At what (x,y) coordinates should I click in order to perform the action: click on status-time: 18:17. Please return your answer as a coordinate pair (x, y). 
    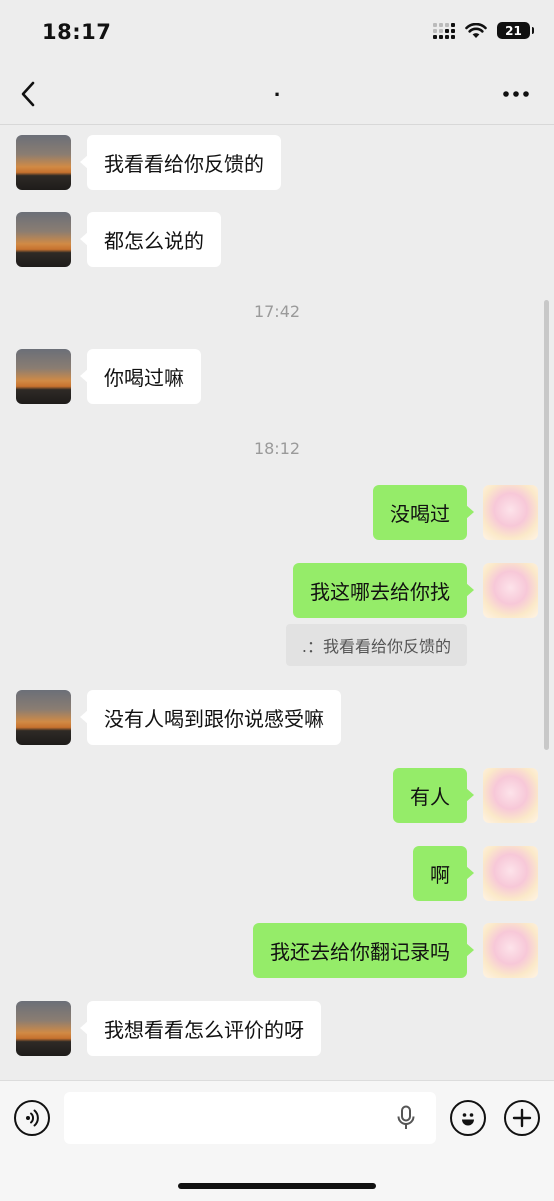
    Looking at the image, I should click on (77, 32).